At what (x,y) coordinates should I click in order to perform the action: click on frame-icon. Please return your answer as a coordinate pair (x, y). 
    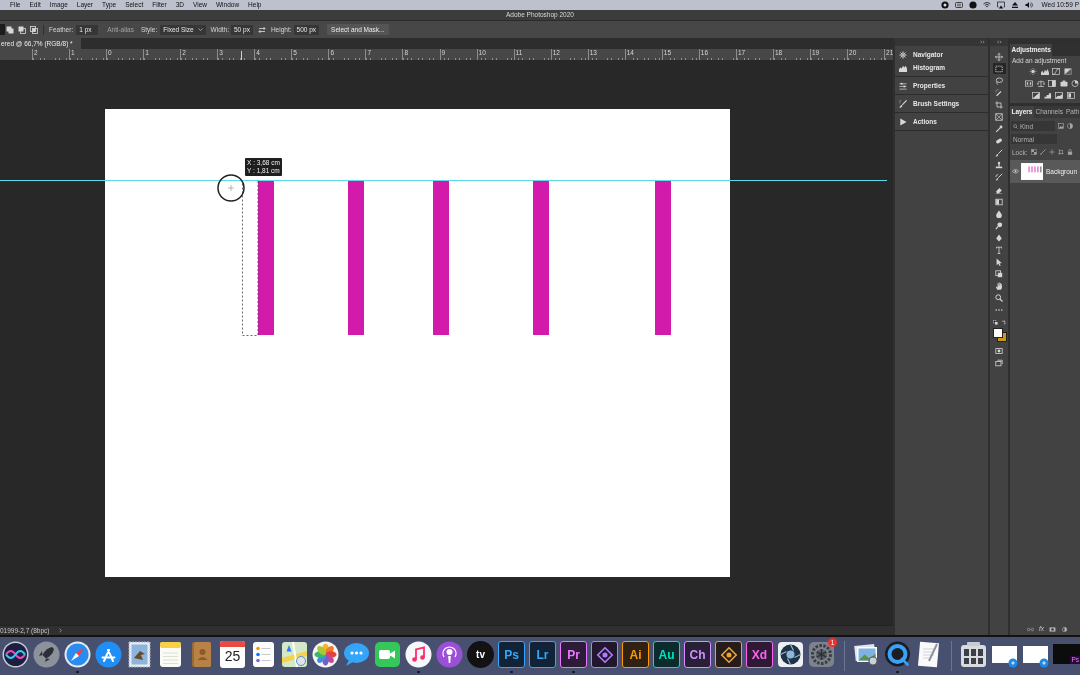
    Looking at the image, I should click on (999, 117).